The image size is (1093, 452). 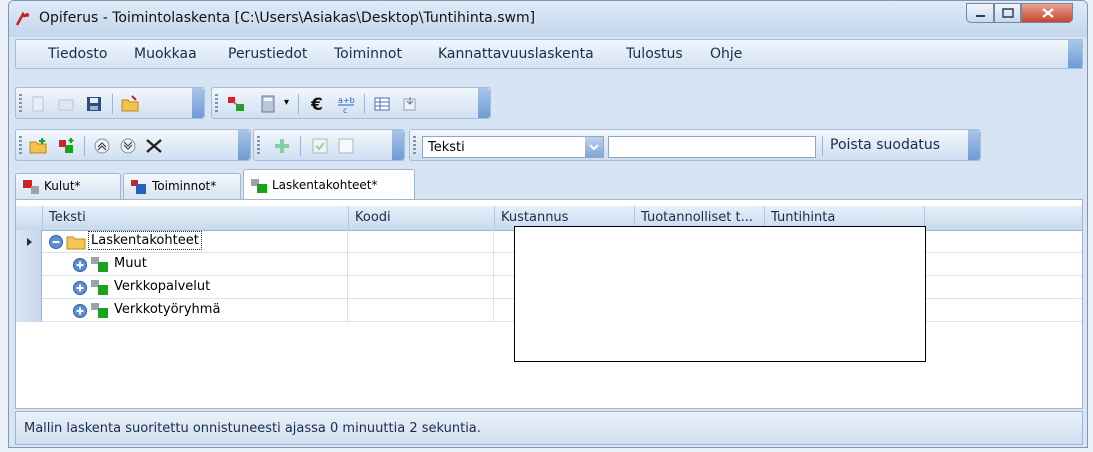 I want to click on filter-text-input, so click(x=712, y=147).